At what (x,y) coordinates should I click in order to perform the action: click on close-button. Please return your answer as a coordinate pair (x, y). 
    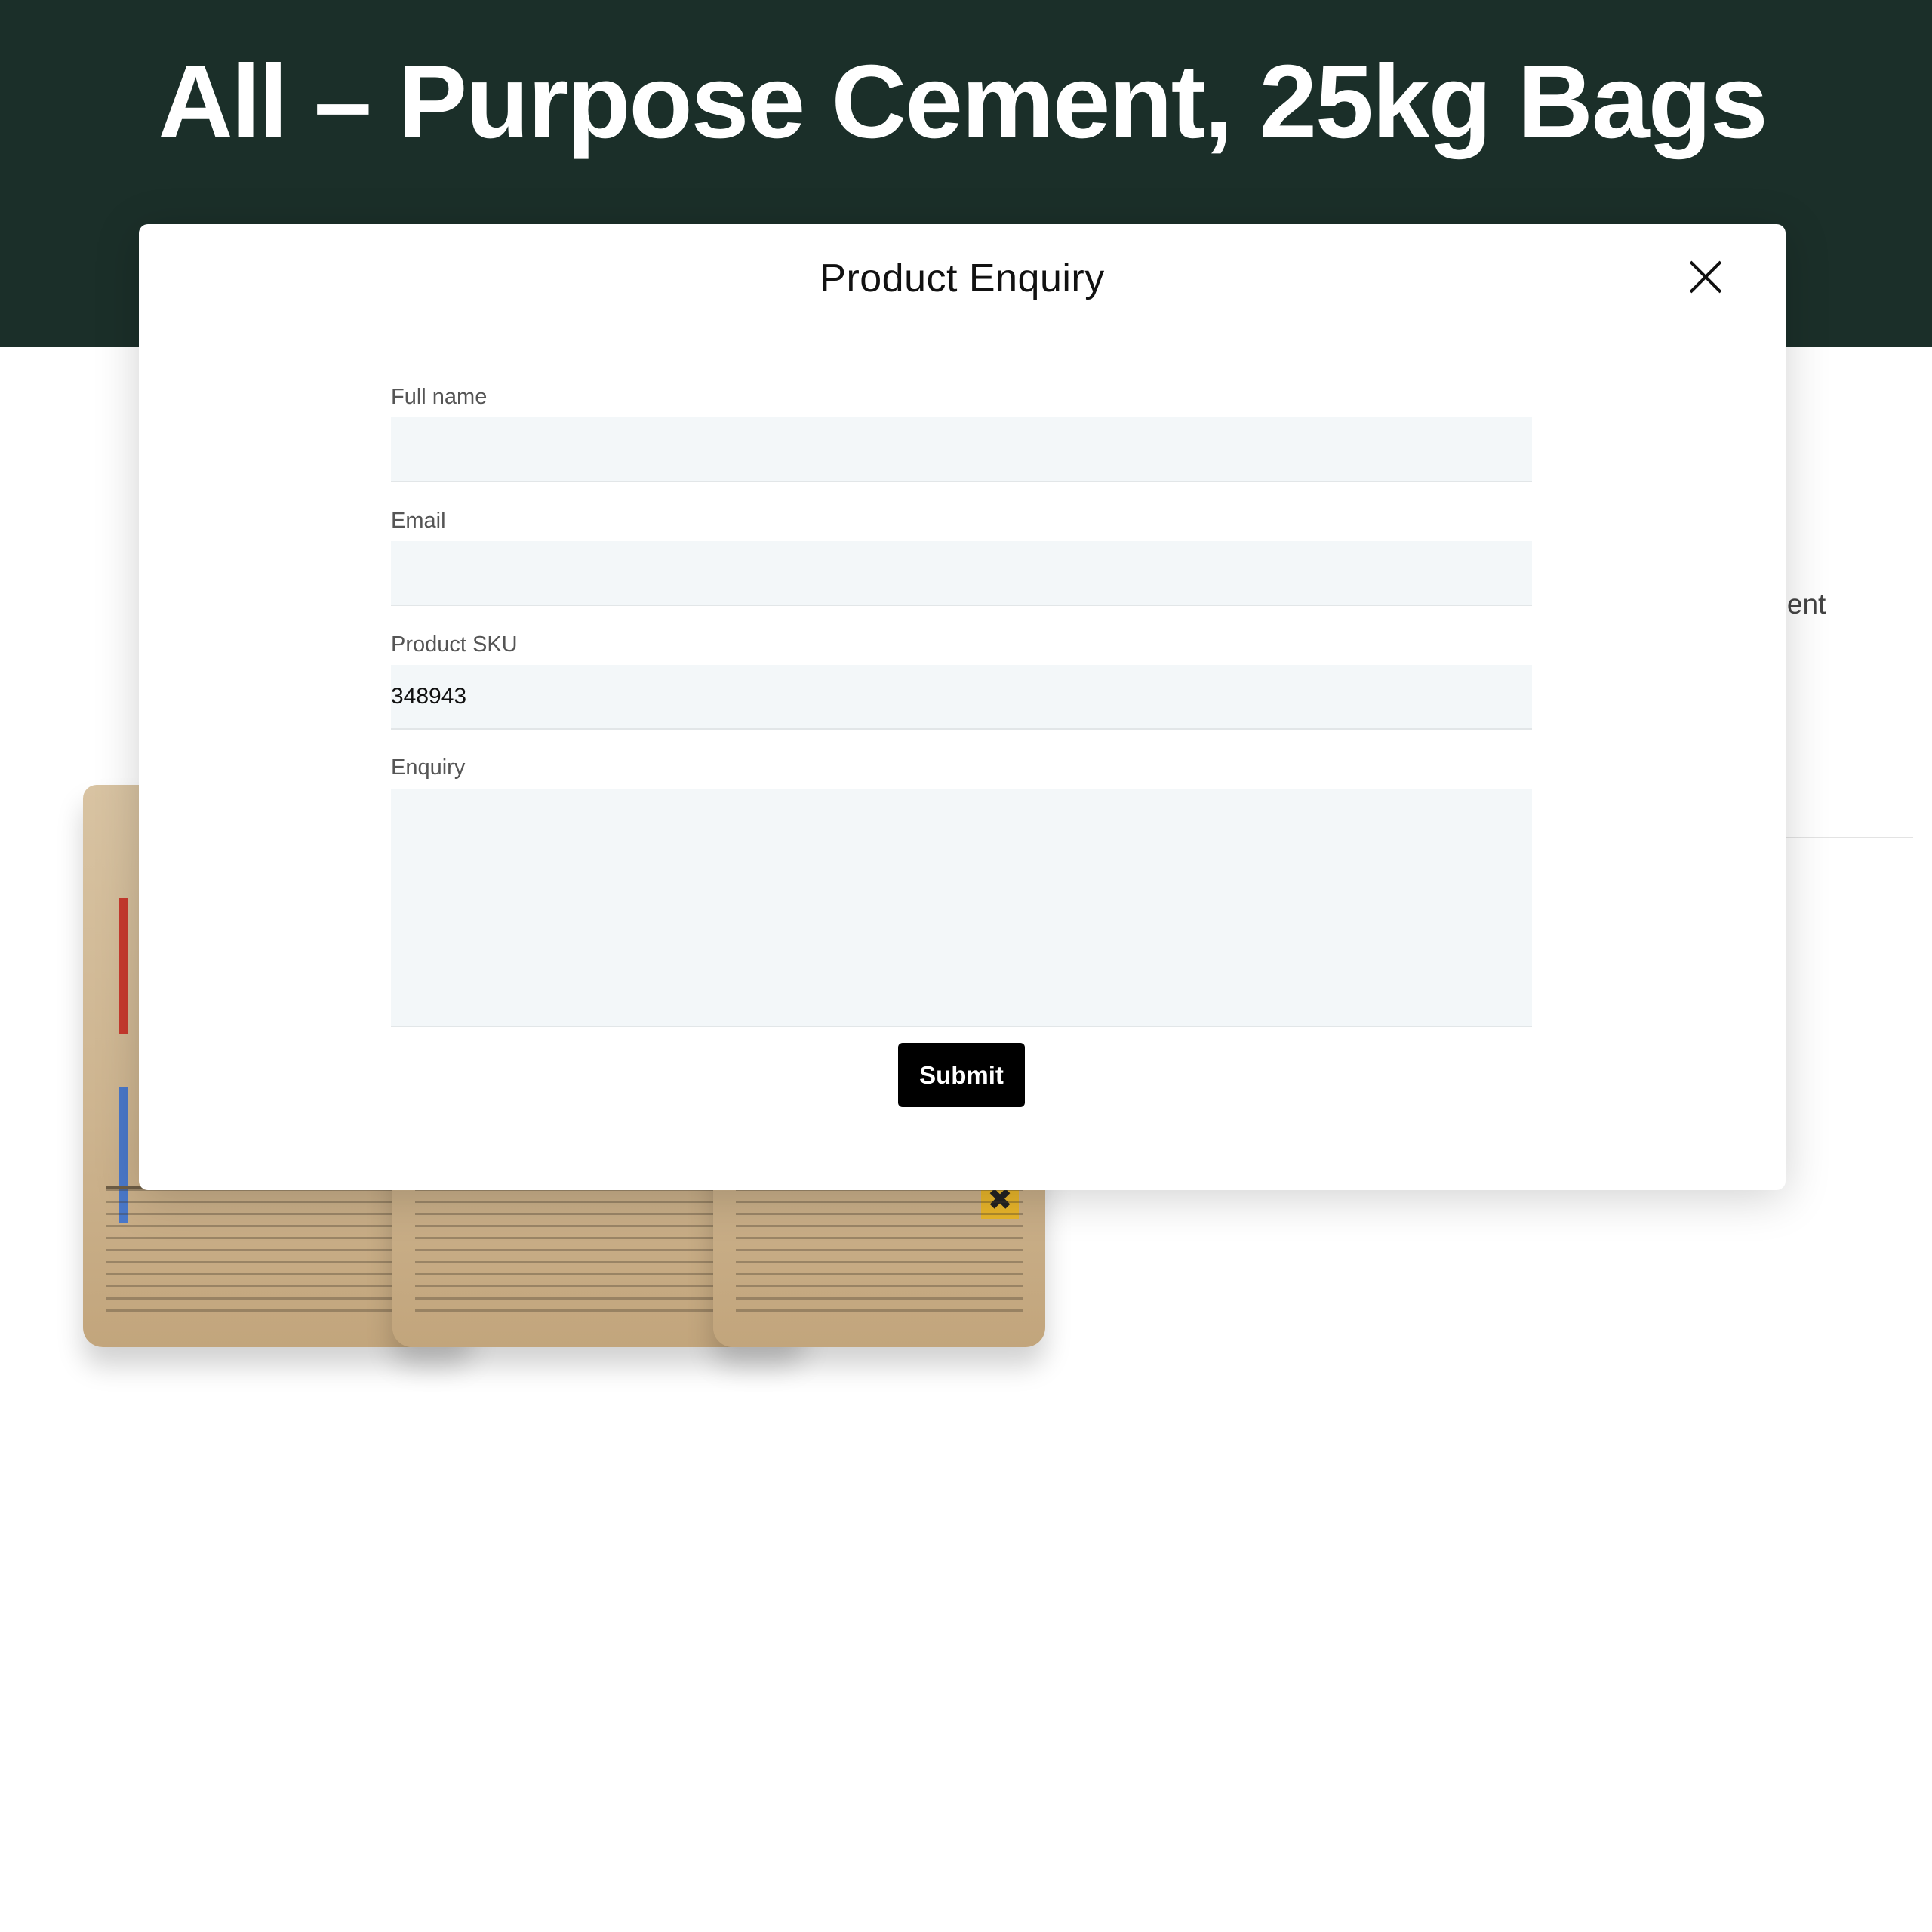
    Looking at the image, I should click on (1705, 277).